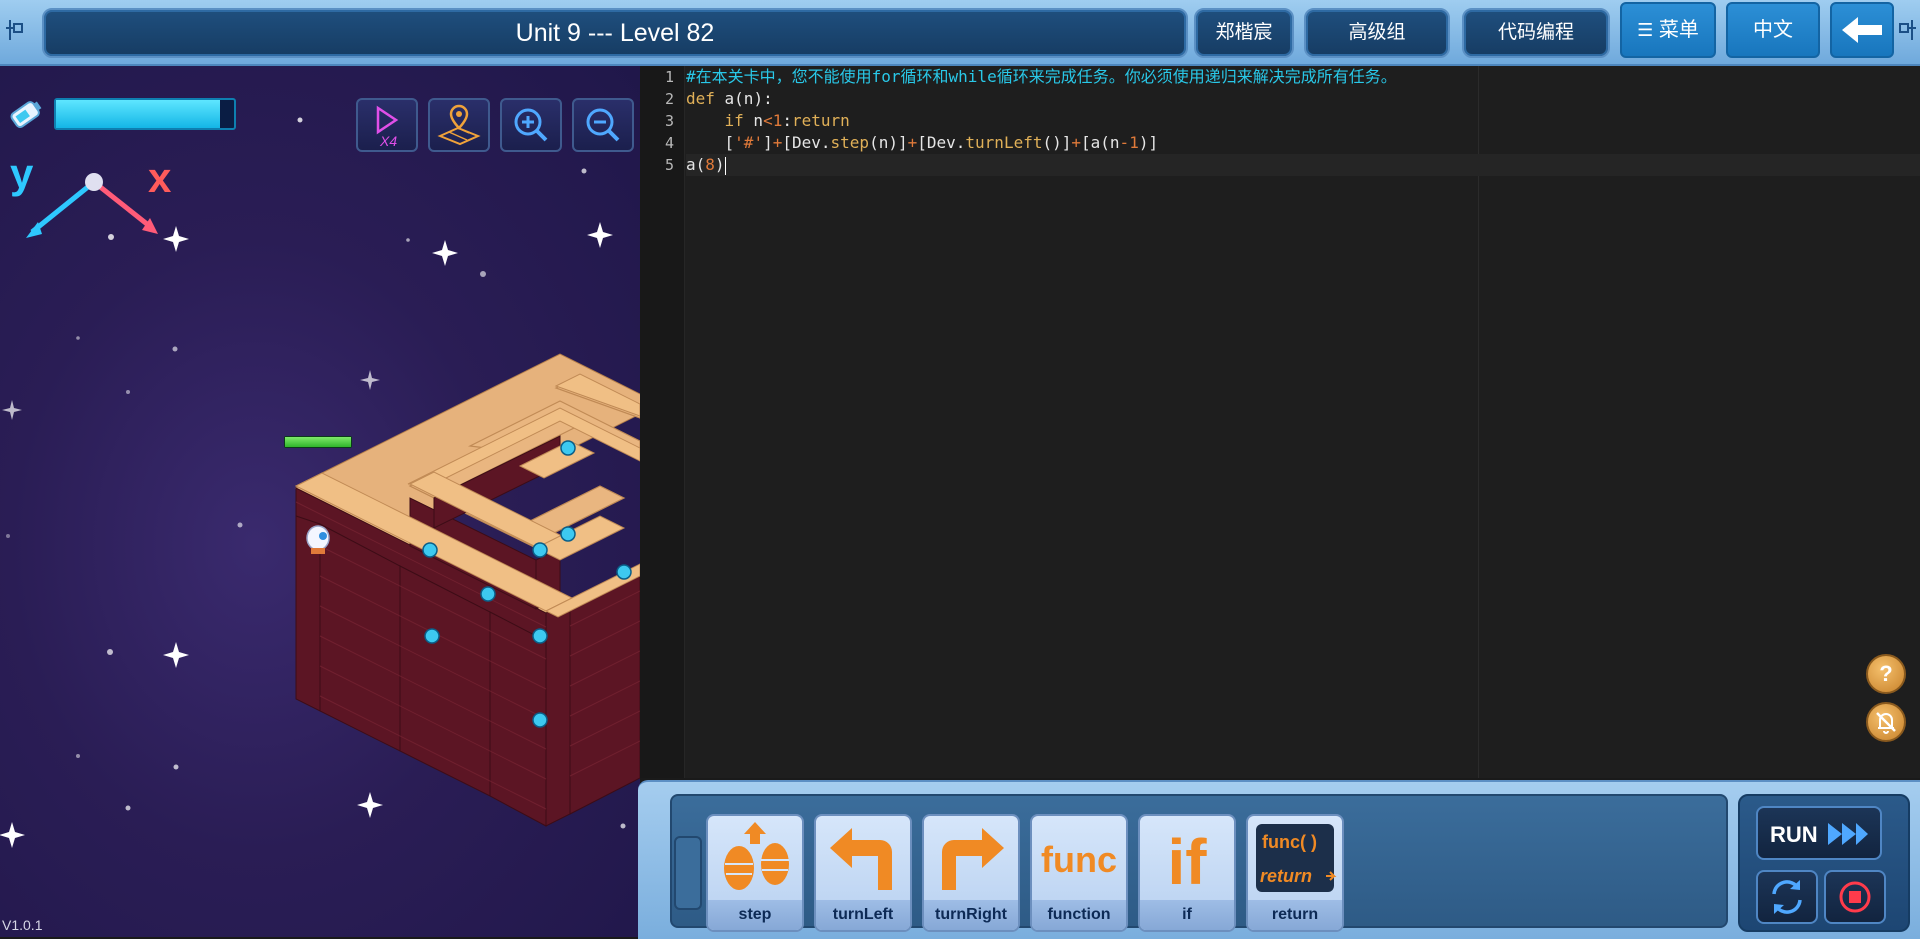 The width and height of the screenshot is (1920, 939). What do you see at coordinates (669, 99) in the screenshot?
I see `line-number: 2` at bounding box center [669, 99].